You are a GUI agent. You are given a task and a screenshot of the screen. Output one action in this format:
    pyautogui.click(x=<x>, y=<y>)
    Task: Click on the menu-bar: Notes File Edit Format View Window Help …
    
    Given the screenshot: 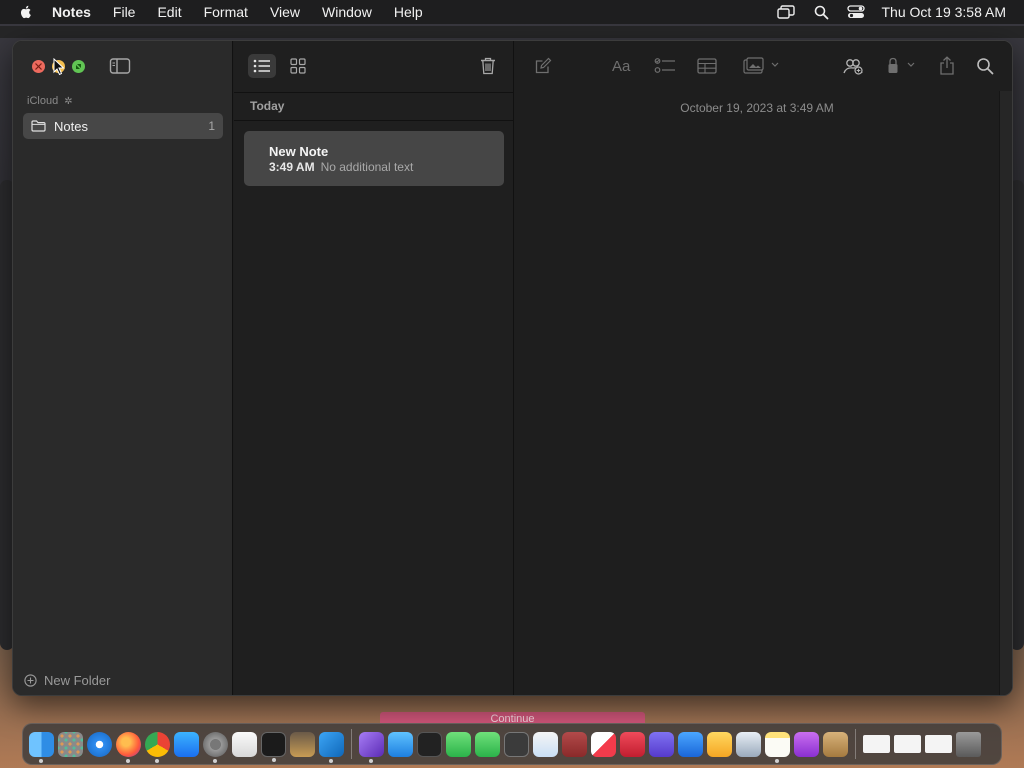 What is the action you would take?
    pyautogui.click(x=512, y=12)
    